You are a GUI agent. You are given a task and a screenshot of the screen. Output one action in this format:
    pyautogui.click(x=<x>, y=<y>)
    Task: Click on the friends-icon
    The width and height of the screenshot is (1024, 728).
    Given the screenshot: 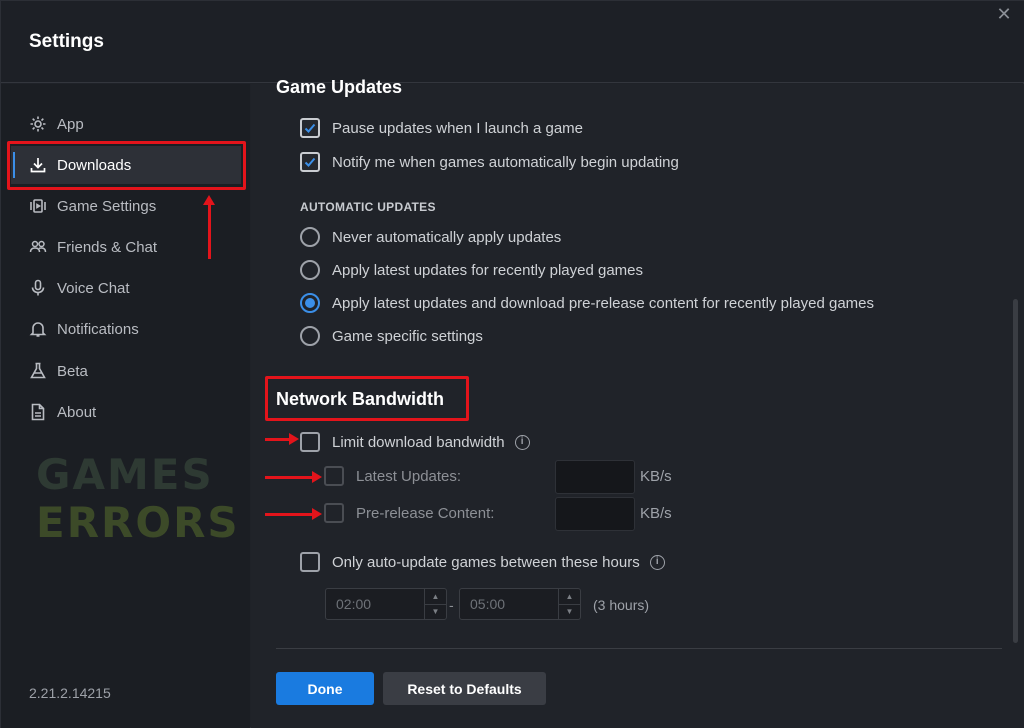 What is the action you would take?
    pyautogui.click(x=38, y=247)
    